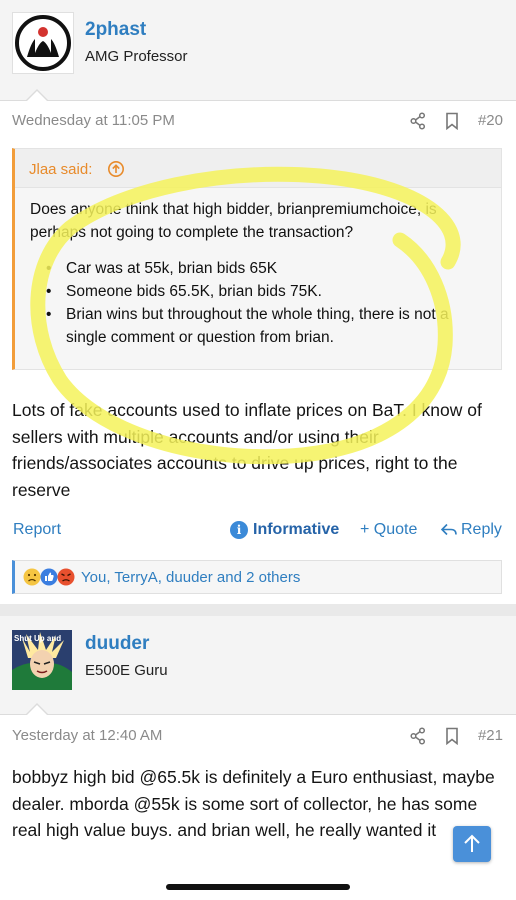  I want to click on post-date: Wednesday at 11:05 PM, so click(93, 120).